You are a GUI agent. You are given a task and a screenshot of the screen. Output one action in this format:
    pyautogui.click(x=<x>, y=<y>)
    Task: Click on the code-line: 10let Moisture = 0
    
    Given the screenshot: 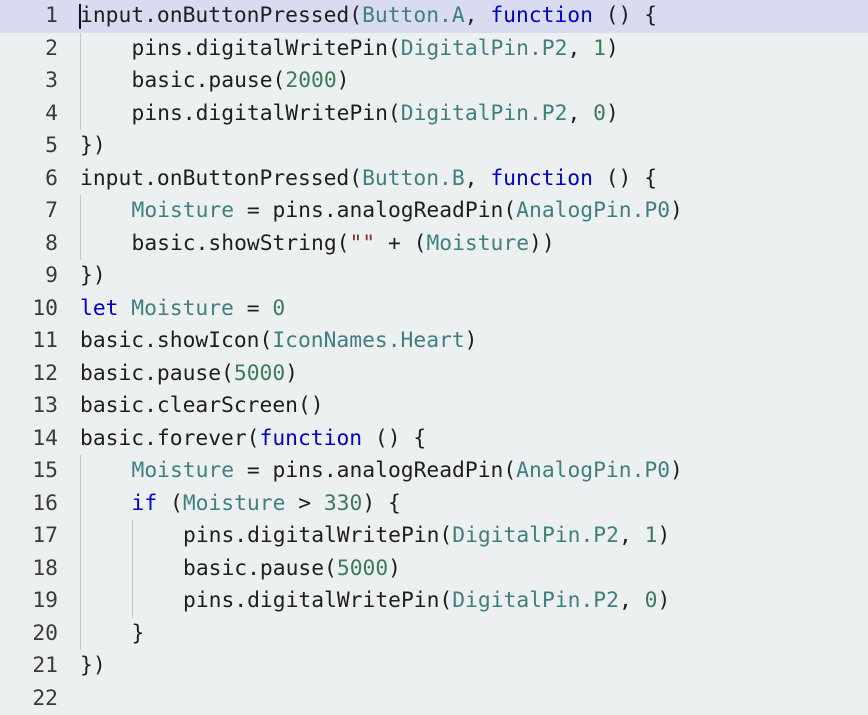 What is the action you would take?
    pyautogui.click(x=434, y=309)
    